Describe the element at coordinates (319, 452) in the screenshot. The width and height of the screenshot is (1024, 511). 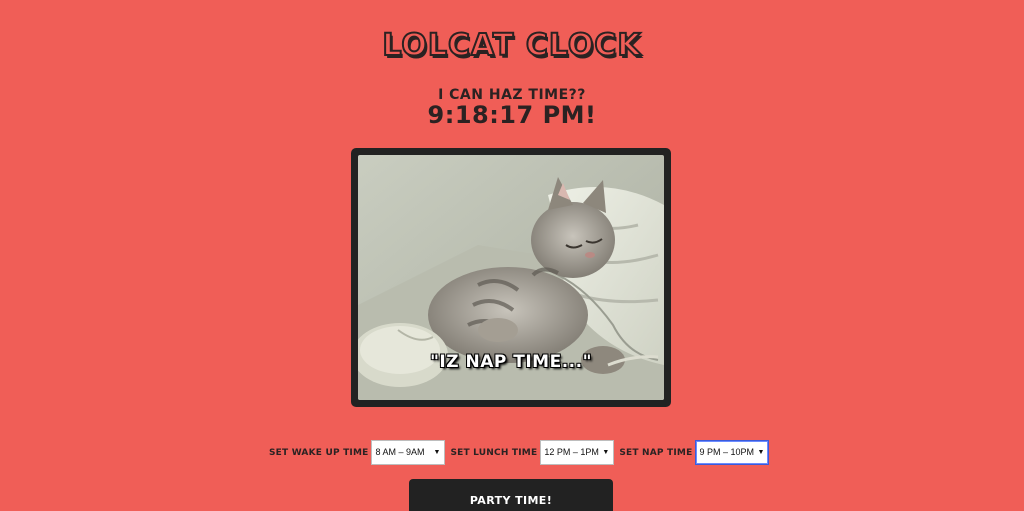
I see `wake-up-label: Set Wake Up Time` at that location.